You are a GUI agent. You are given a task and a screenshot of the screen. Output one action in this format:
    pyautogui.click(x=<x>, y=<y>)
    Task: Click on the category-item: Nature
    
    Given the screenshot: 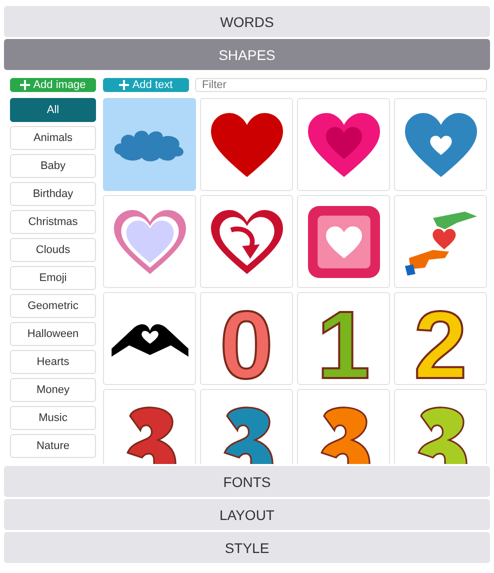 What is the action you would take?
    pyautogui.click(x=53, y=446)
    